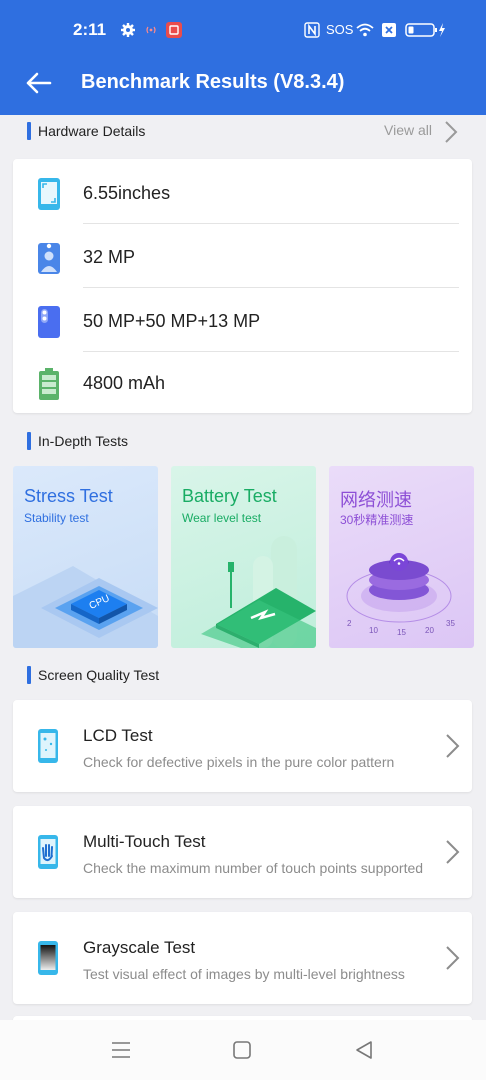  Describe the element at coordinates (401, 632) in the screenshot. I see `speed-scale-label: 15` at that location.